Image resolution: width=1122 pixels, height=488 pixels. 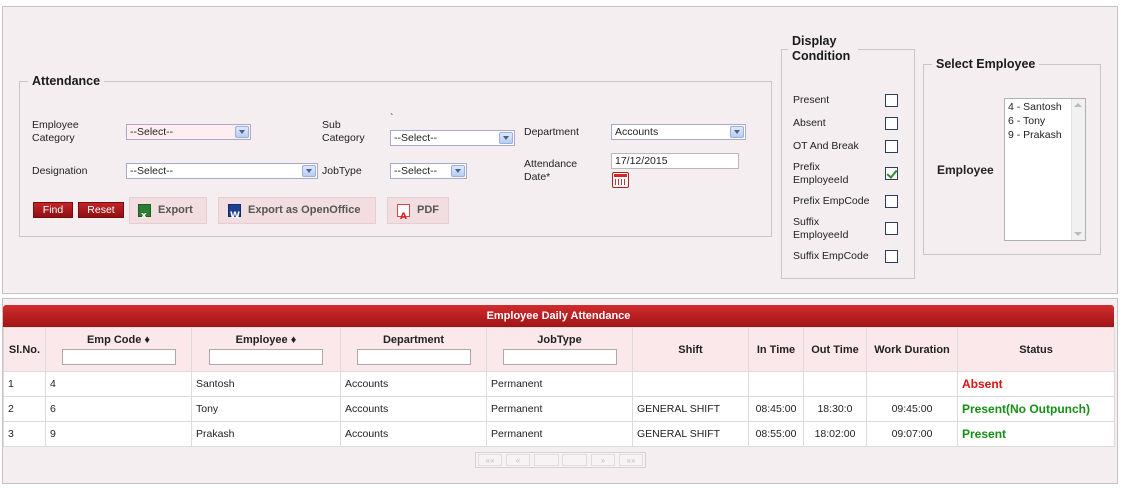 I want to click on condition-present-label: Present, so click(x=811, y=100).